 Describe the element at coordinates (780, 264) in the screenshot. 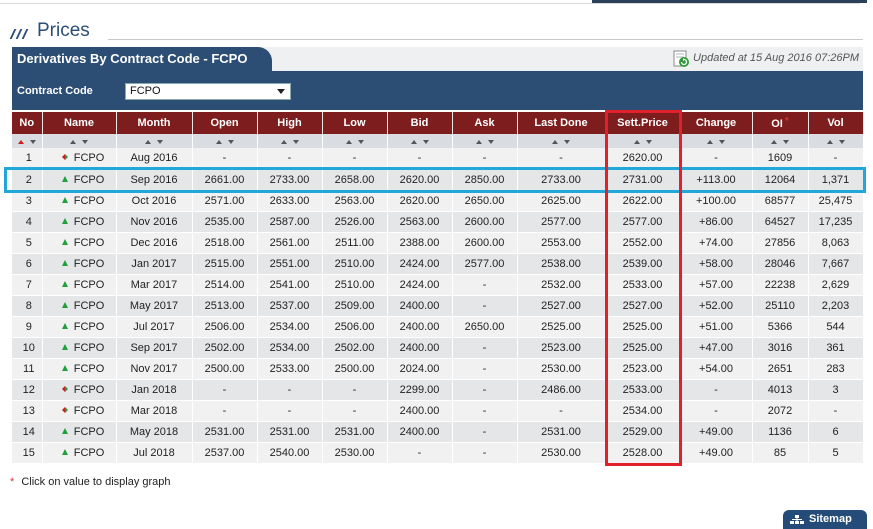

I see `cell-oi: 28046` at that location.